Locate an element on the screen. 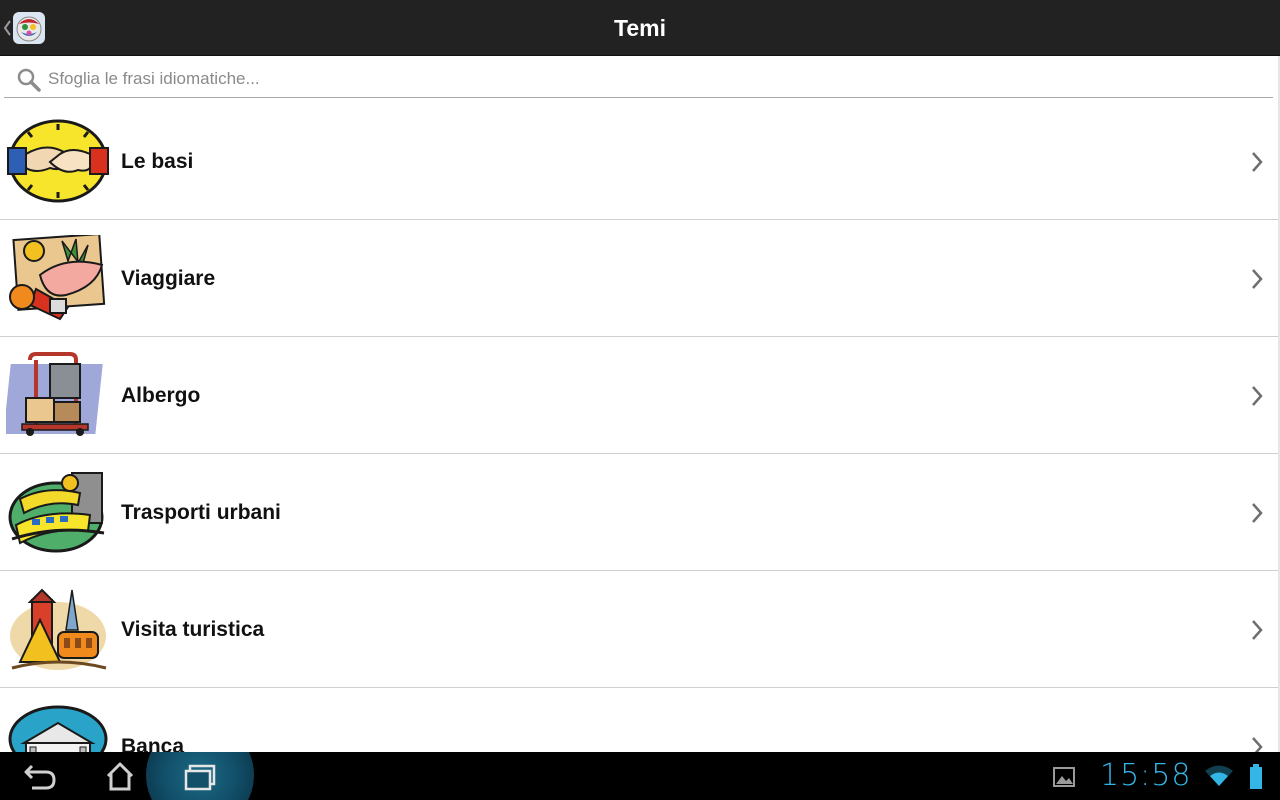 This screenshot has width=1280, height=800. back-chevron-icon is located at coordinates (7, 28).